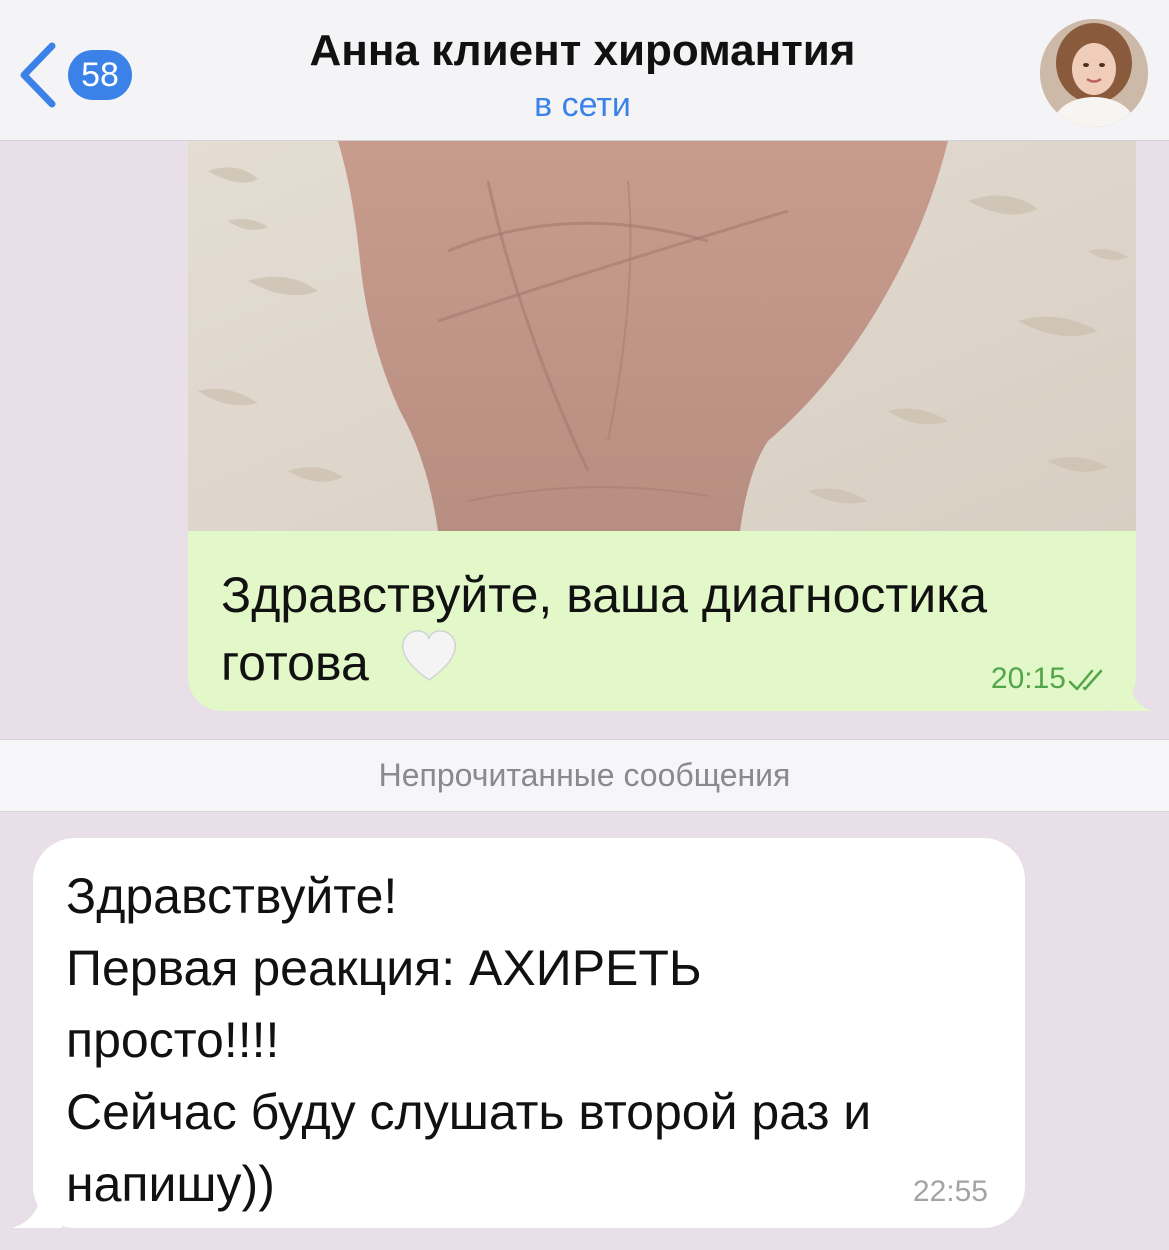  What do you see at coordinates (582, 51) in the screenshot?
I see `chat-title: Анна клиент хиромантия` at bounding box center [582, 51].